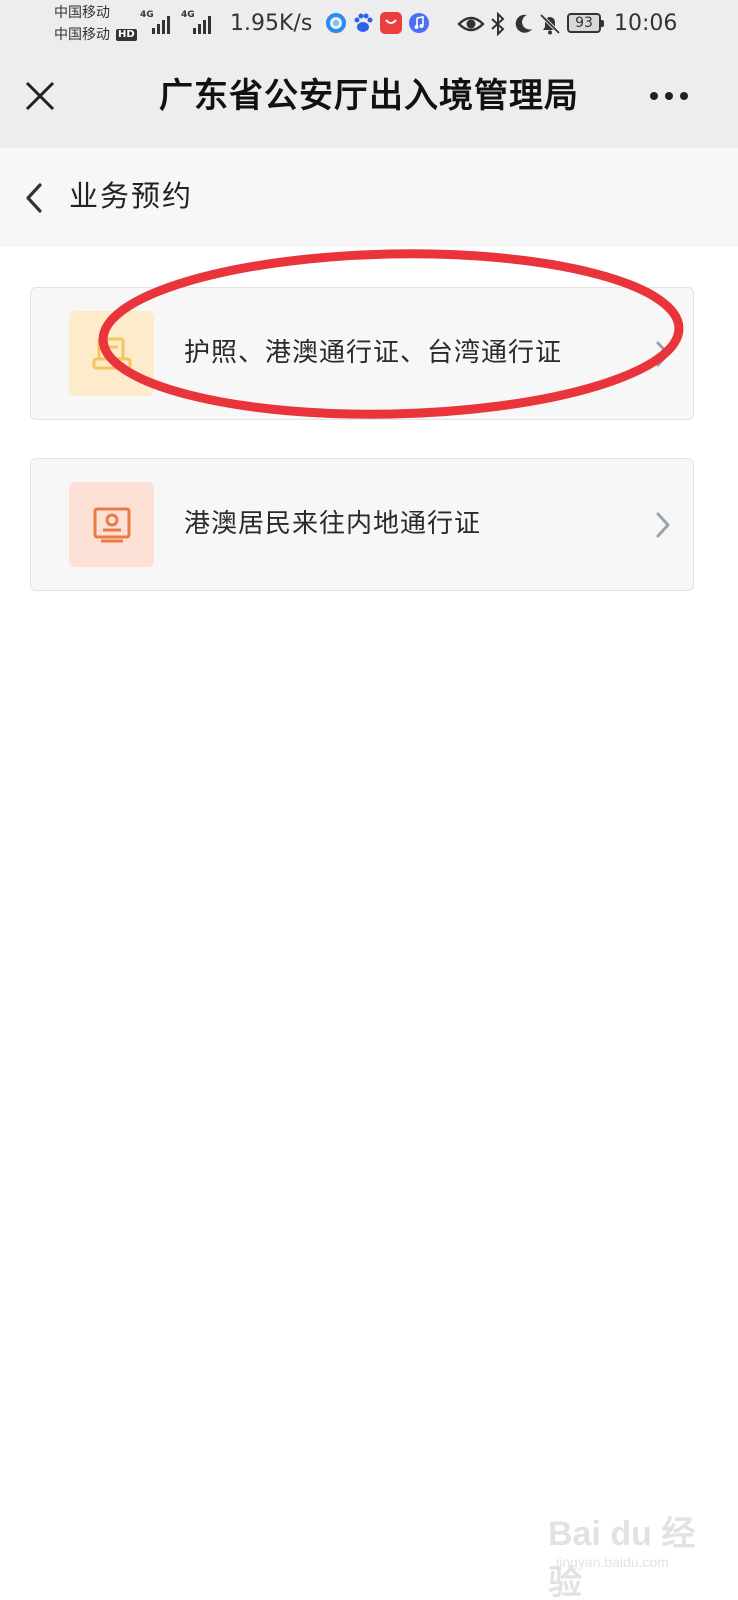 This screenshot has width=738, height=1600. What do you see at coordinates (199, 22) in the screenshot?
I see `signal-2-icon: 4G` at bounding box center [199, 22].